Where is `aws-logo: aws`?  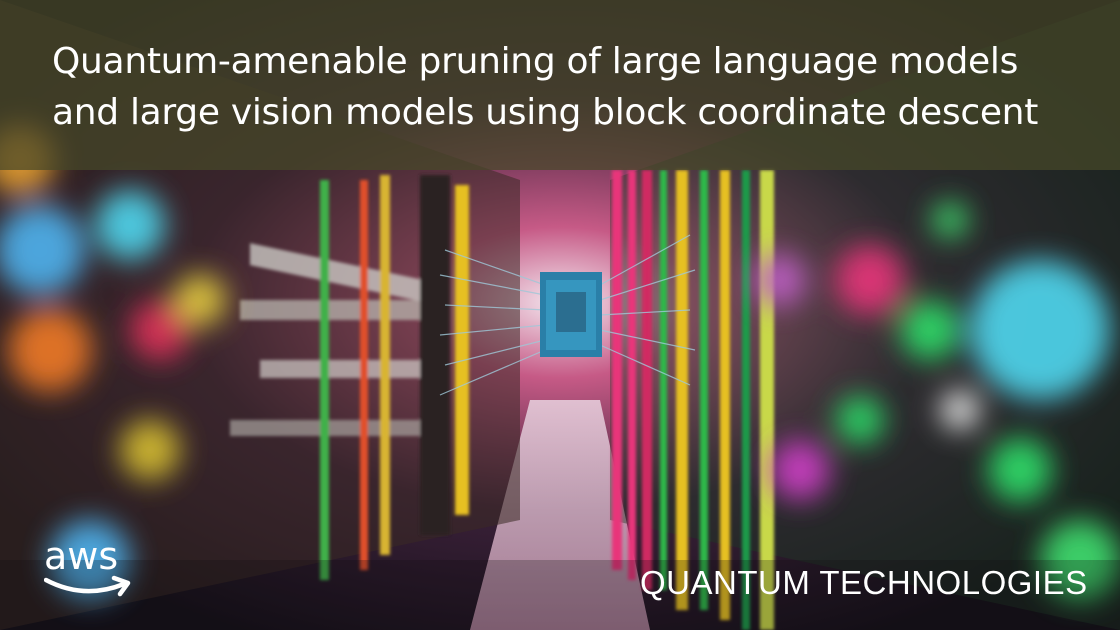 aws-logo: aws is located at coordinates (90, 568).